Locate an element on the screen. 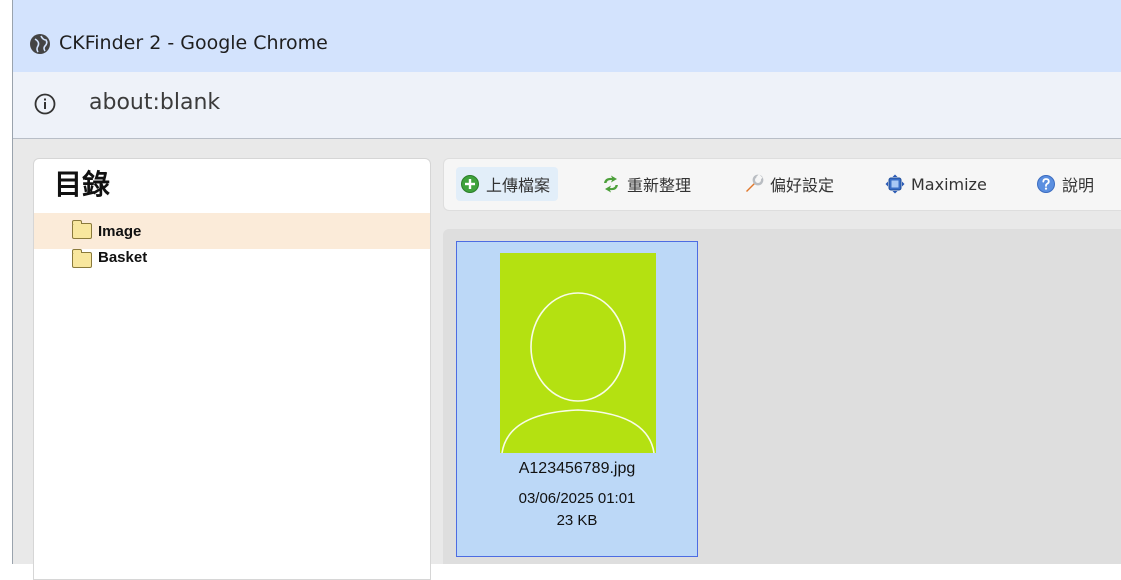  file-size: 23 KB is located at coordinates (577, 520).